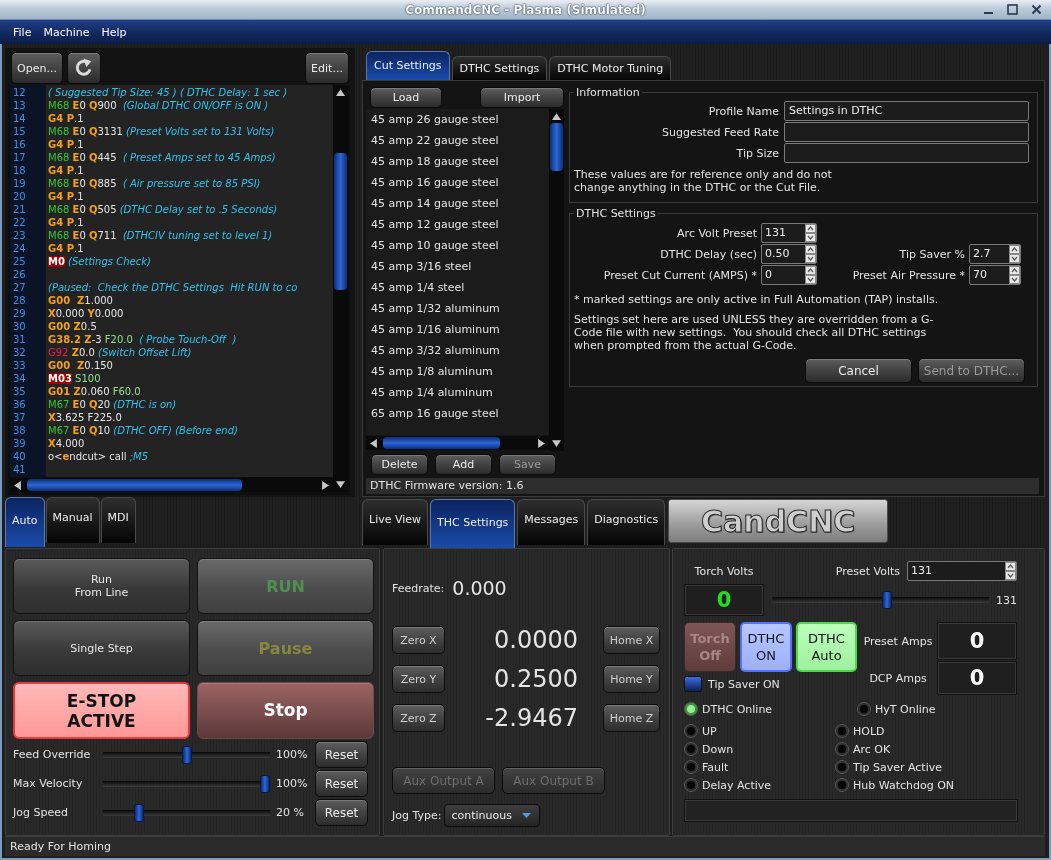  Describe the element at coordinates (399, 464) in the screenshot. I see `list-action-button: Delete` at that location.